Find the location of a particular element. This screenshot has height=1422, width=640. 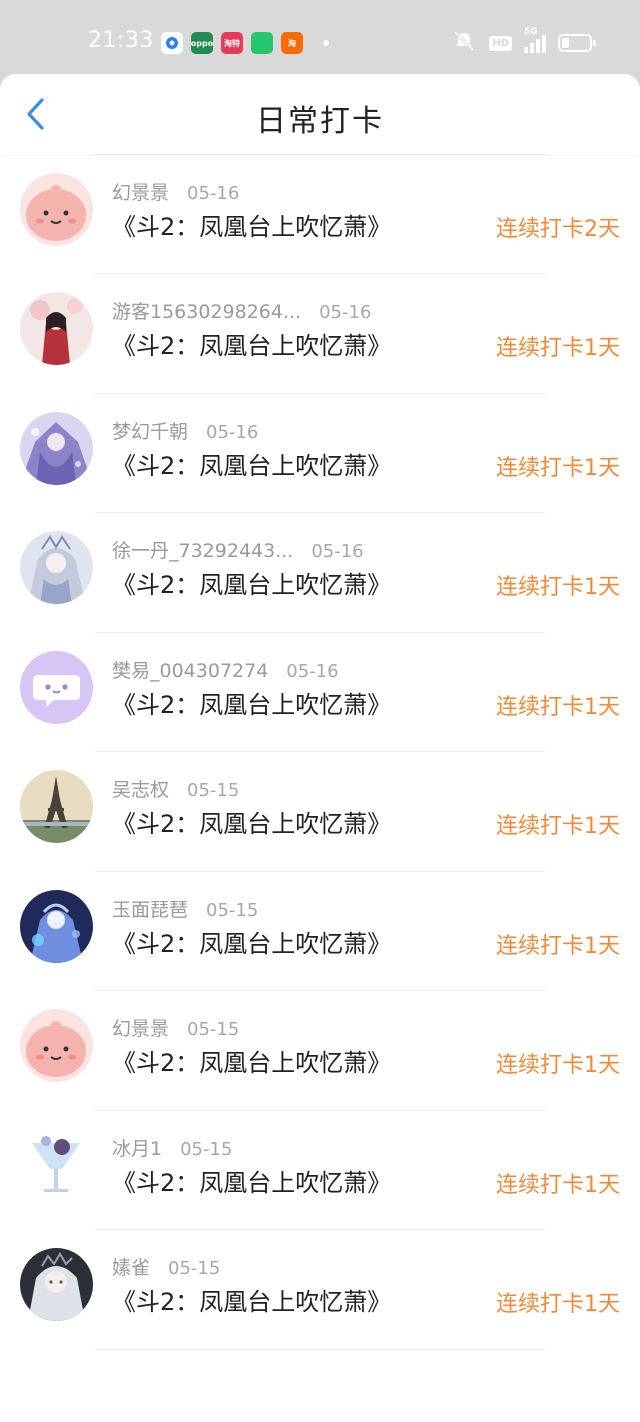

checkin-list-item: 梦幻千朝 05-16 《斗2：凤凰台上吹忆萧》 连续打卡1天 is located at coordinates (320, 453).